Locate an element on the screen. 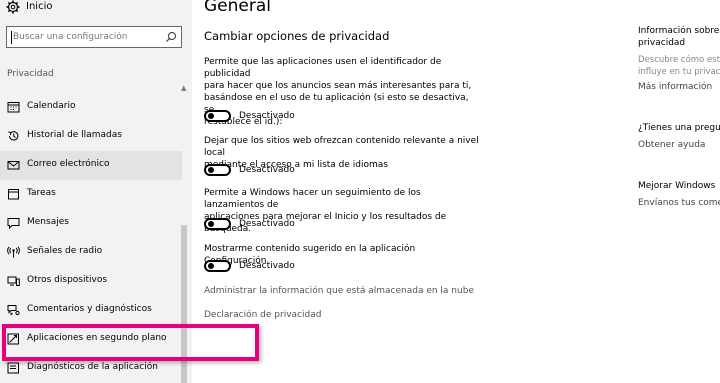  sidebar-item-senales-de-radio: Señales de radio is located at coordinates (91, 252).